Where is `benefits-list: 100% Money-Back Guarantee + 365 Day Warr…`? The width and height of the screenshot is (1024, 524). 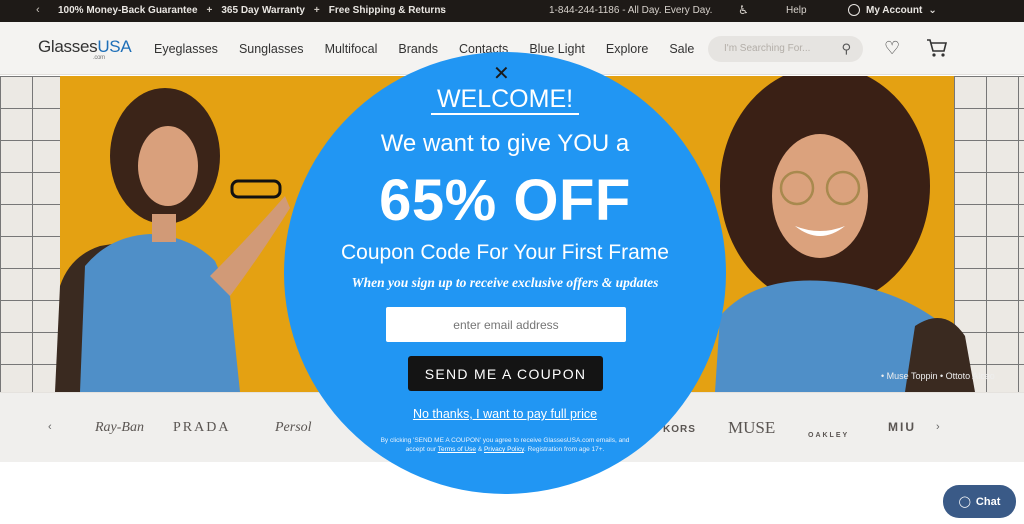 benefits-list: 100% Money-Back Guarantee + 365 Day Warr… is located at coordinates (252, 10).